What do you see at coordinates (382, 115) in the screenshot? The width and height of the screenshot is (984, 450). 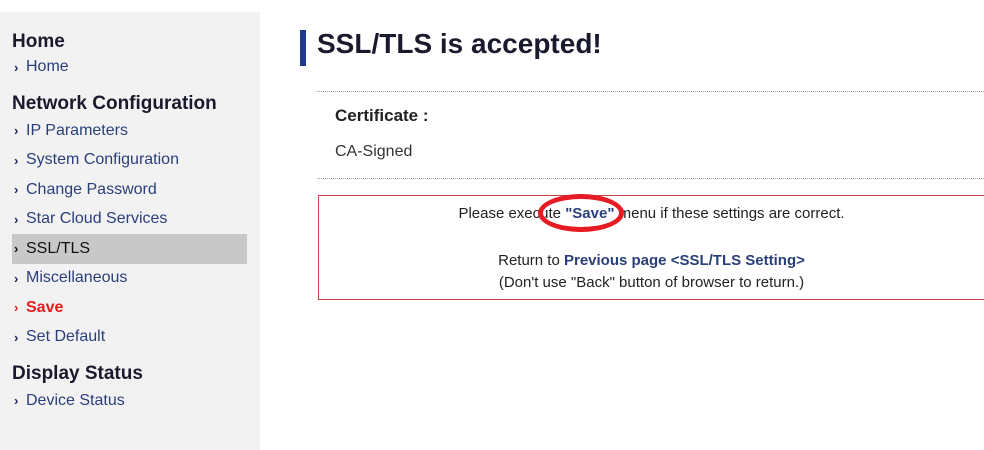 I see `certificate-label: Certificate :` at bounding box center [382, 115].